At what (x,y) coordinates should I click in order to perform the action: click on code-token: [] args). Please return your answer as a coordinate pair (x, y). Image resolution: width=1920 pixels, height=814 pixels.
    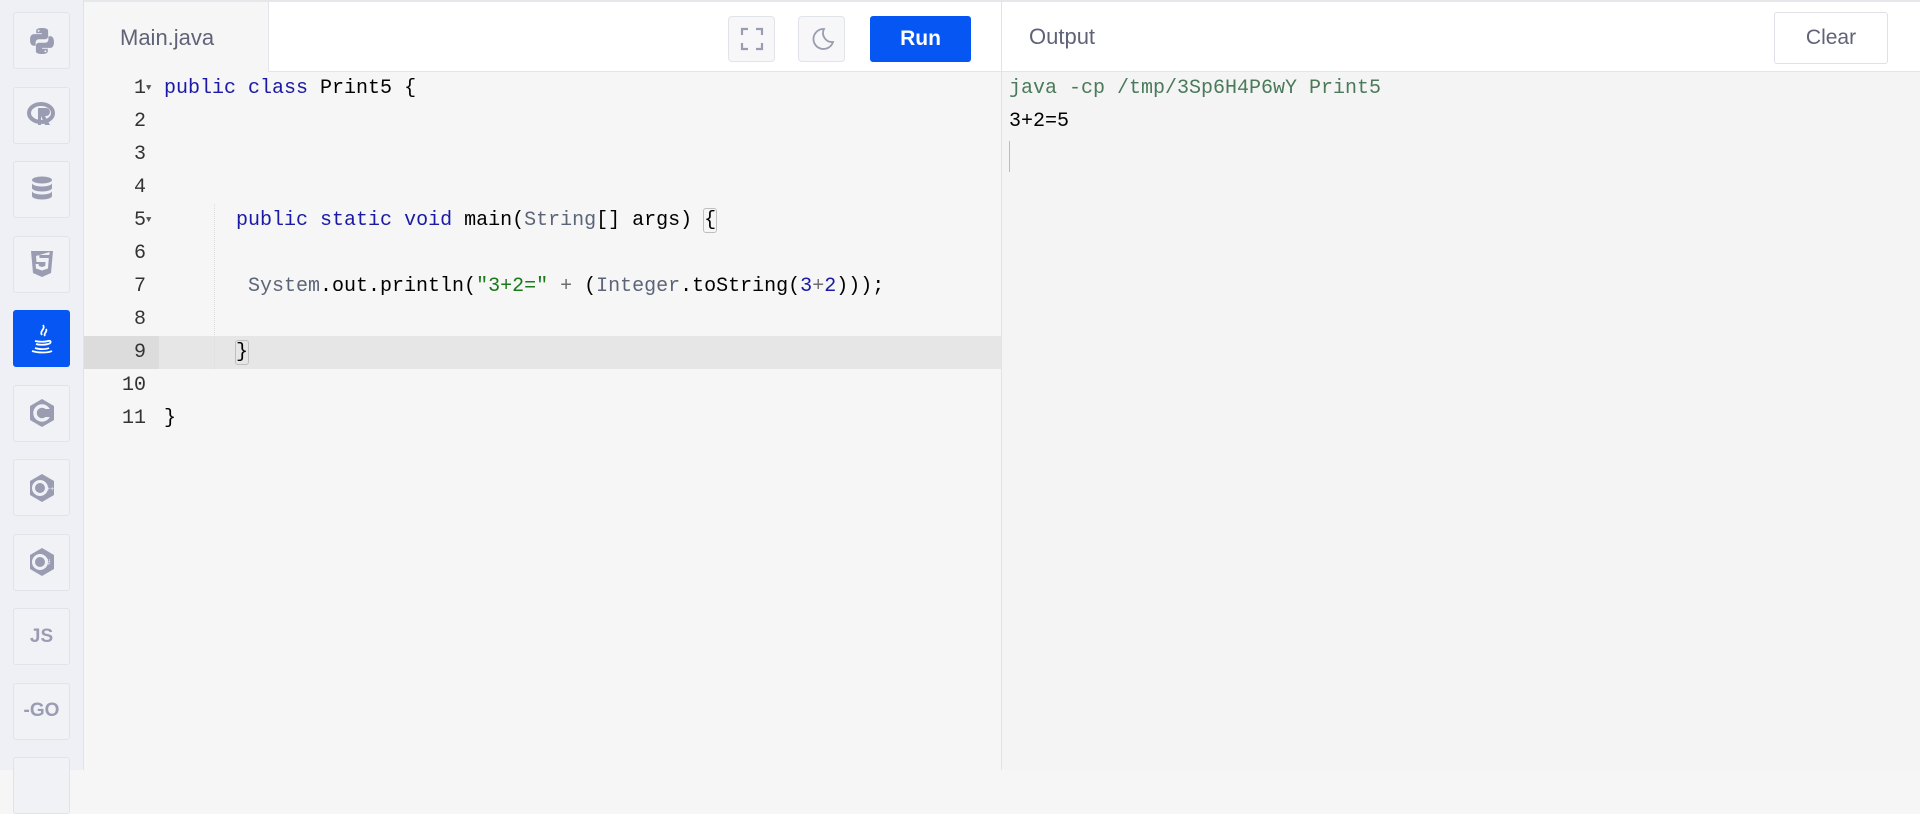
    Looking at the image, I should click on (650, 220).